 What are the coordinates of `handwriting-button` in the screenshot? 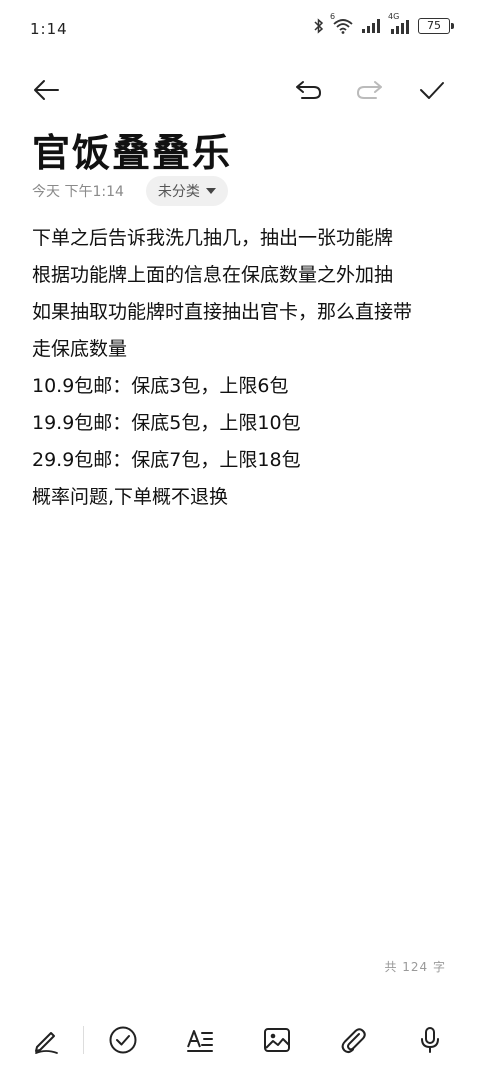 It's located at (46, 1040).